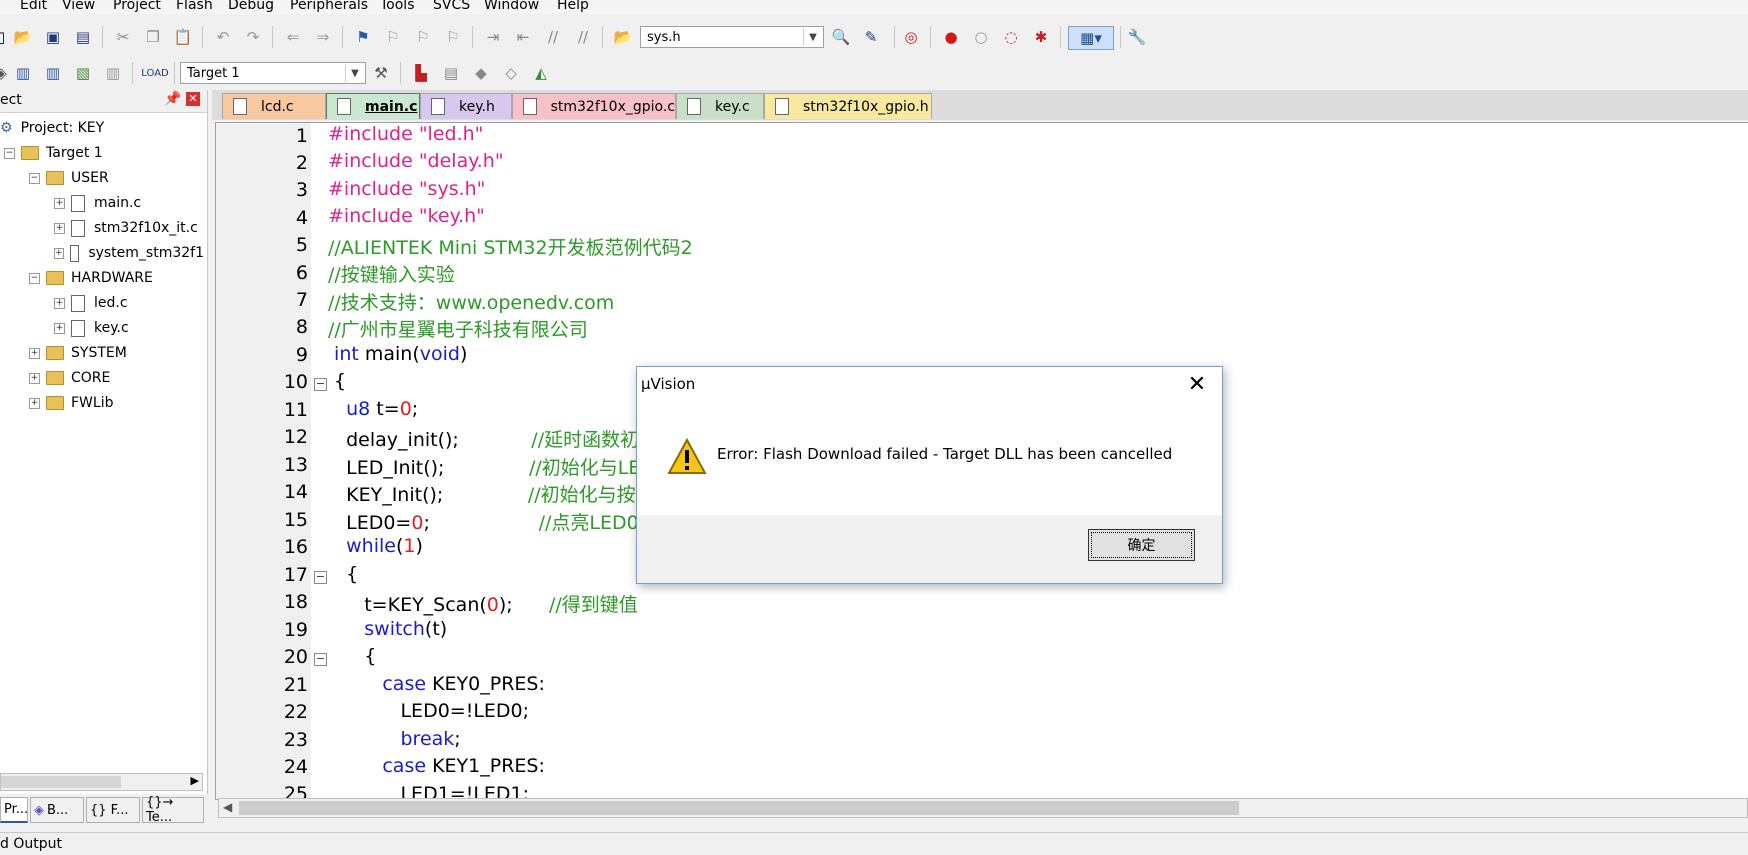  Describe the element at coordinates (153, 37) in the screenshot. I see `copy-icon: ❐` at that location.